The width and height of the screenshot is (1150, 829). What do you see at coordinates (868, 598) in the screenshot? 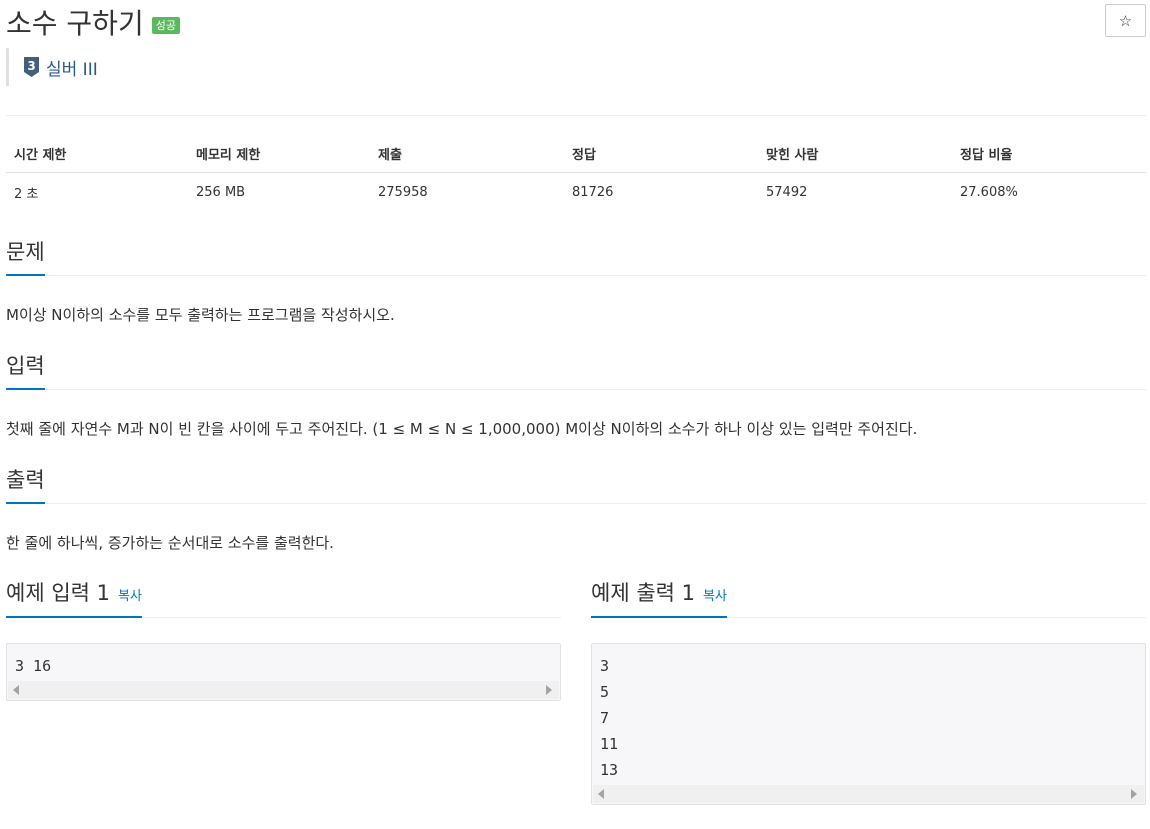
I see `sample-header: 예제 출력 1 복사` at bounding box center [868, 598].